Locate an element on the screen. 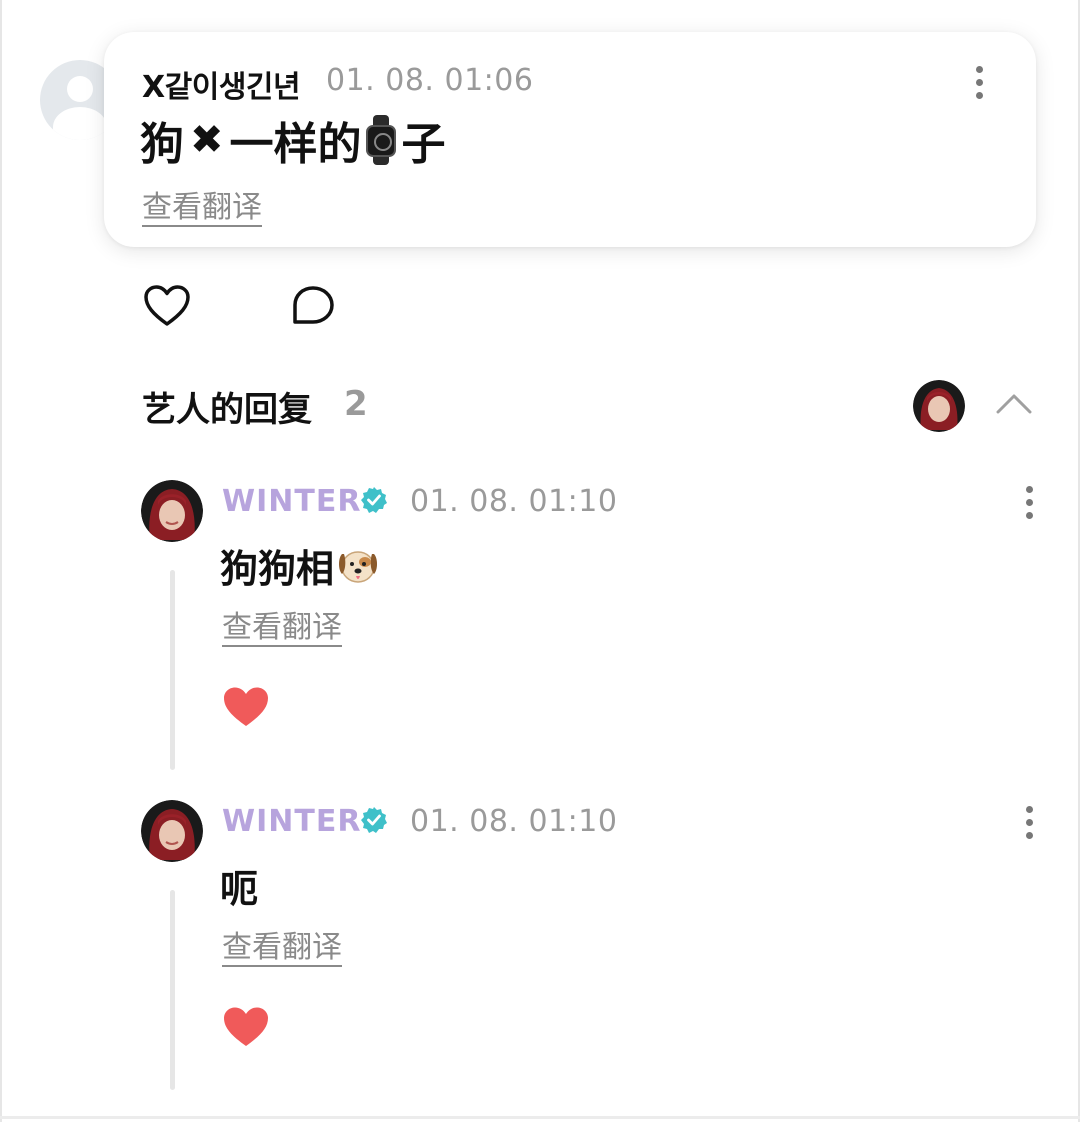 This screenshot has height=1122, width=1080. comment-timestamp: 01. 08. 01:06 is located at coordinates (430, 80).